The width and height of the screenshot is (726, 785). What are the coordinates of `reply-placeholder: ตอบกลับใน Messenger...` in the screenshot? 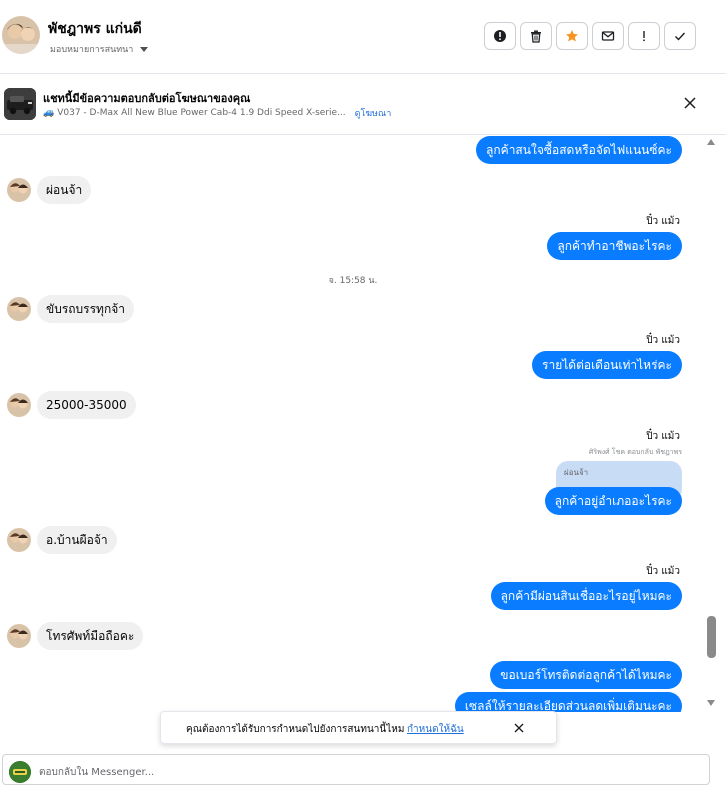 It's located at (97, 772).